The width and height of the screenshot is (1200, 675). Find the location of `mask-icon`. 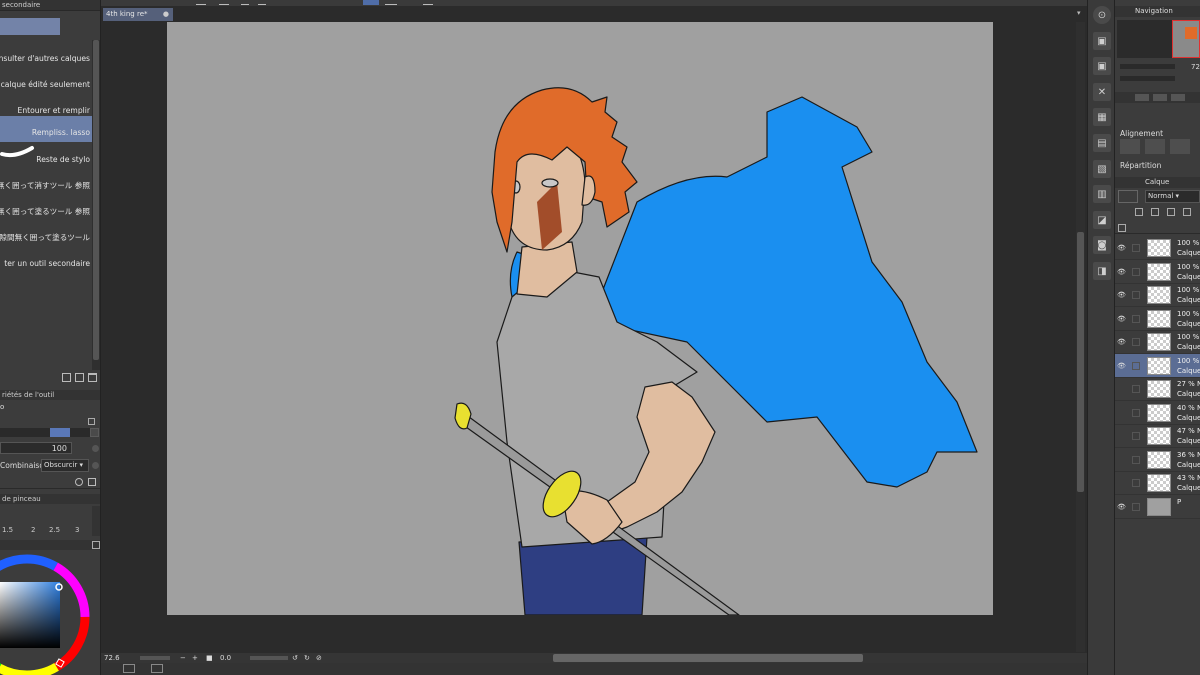

mask-icon is located at coordinates (1187, 212).